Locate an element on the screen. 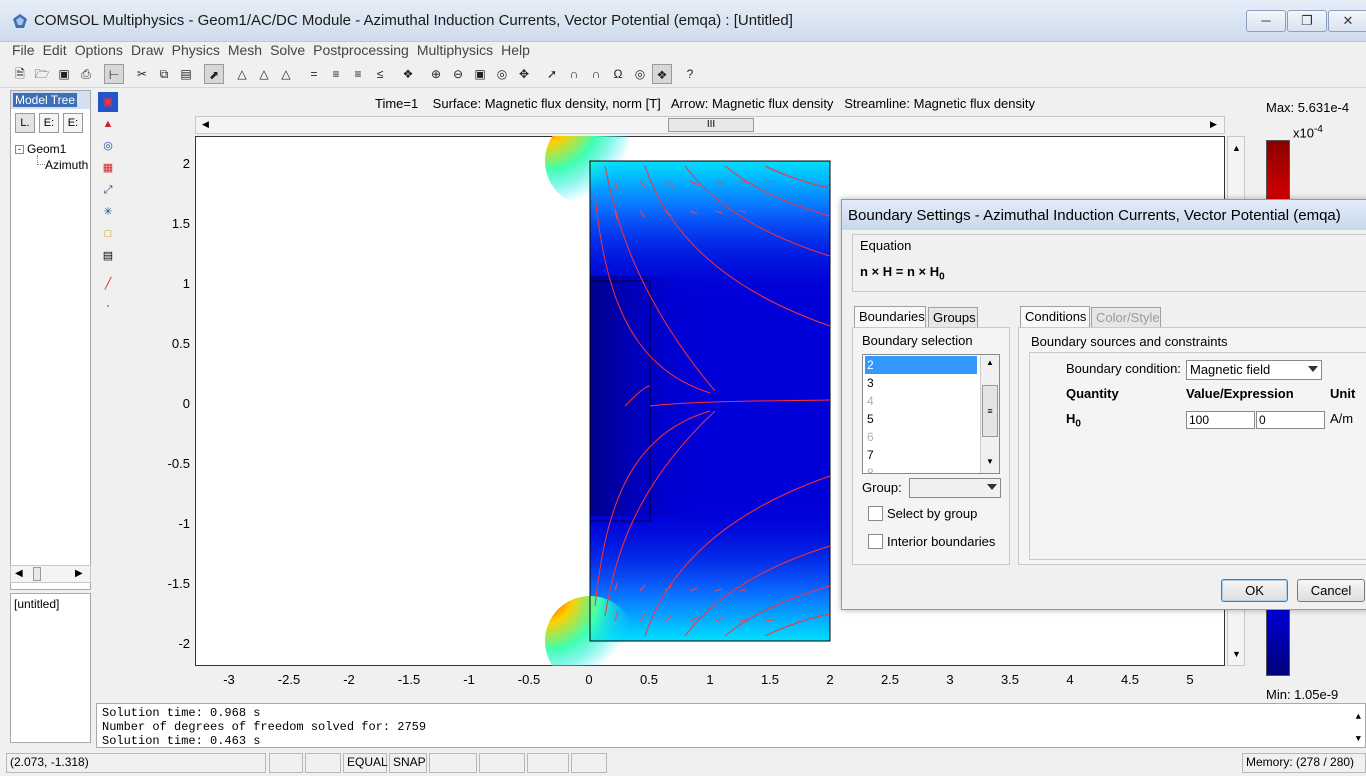 The width and height of the screenshot is (1366, 776). zoom-window-icon: ▣ is located at coordinates (480, 74).